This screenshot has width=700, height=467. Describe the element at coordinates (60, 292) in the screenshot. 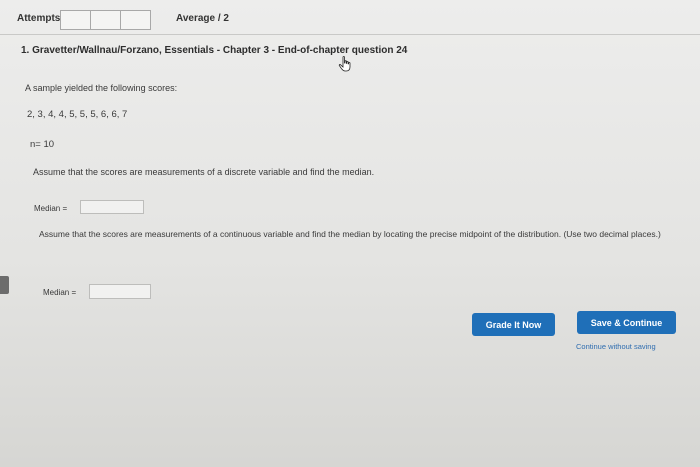

I see `median-label-continuous: Median =` at that location.